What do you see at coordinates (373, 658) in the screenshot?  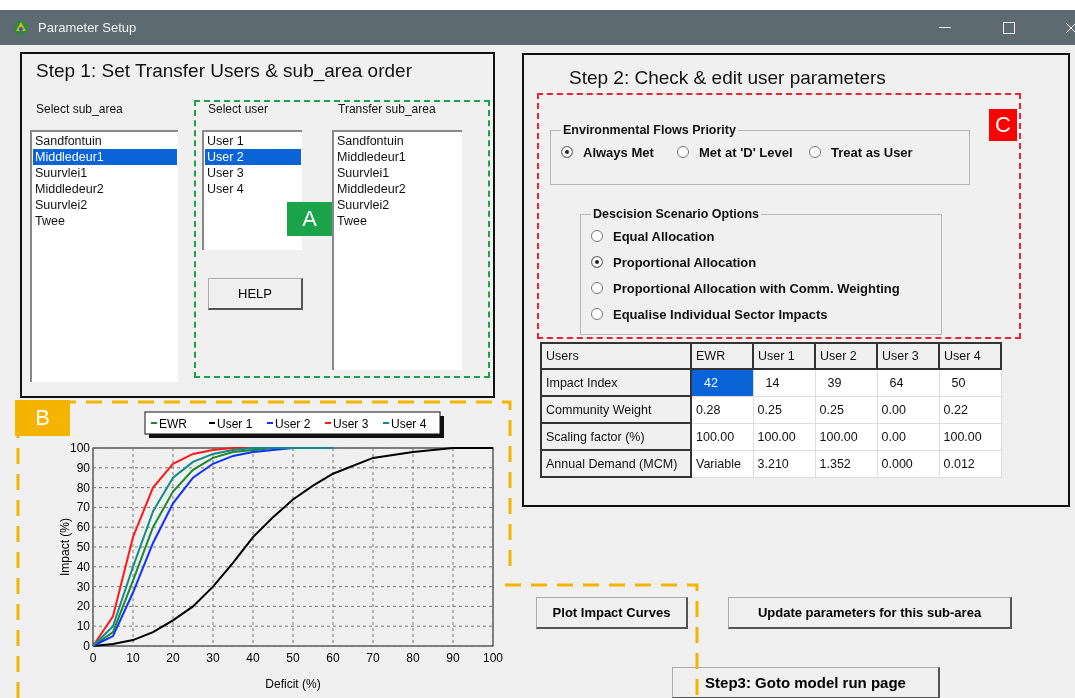 I see `x-tick-label: 70` at bounding box center [373, 658].